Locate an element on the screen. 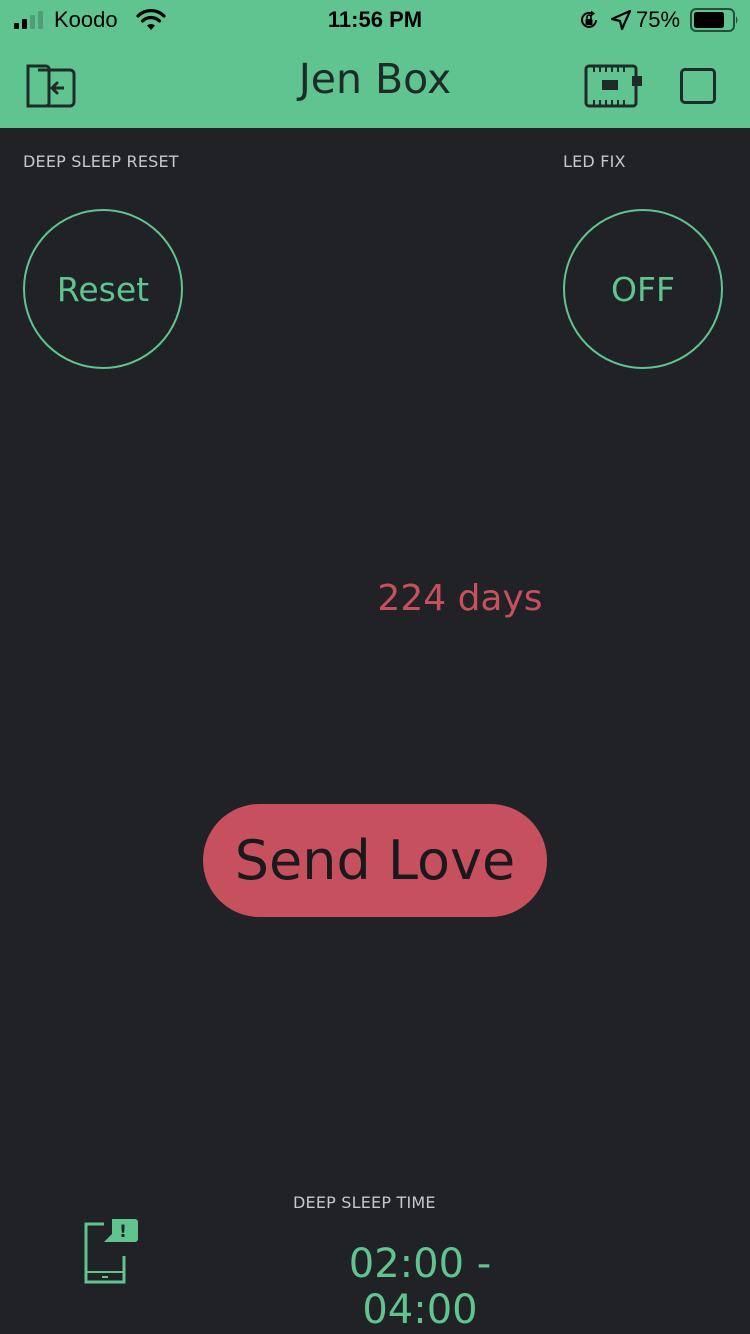 Image resolution: width=750 pixels, height=1334 pixels. send-love-button-label: Send Love is located at coordinates (375, 860).